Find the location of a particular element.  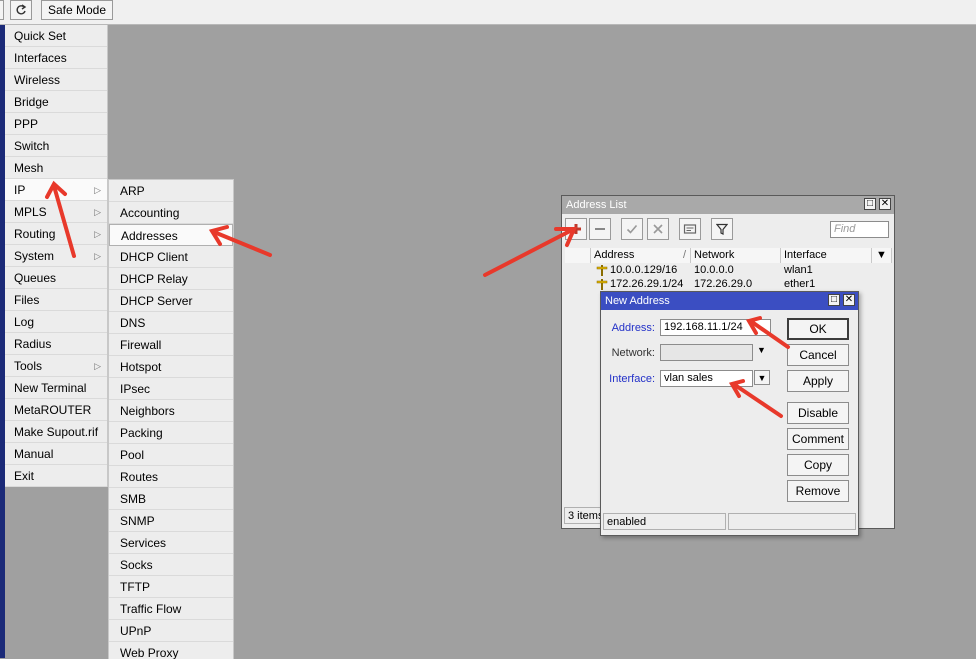

filter-icon is located at coordinates (722, 229).